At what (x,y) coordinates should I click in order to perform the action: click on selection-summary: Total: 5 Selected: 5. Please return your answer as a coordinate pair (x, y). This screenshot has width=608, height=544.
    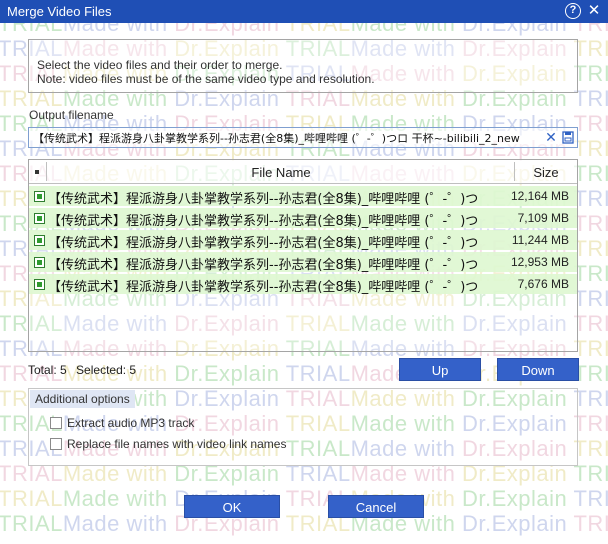
    Looking at the image, I should click on (85, 370).